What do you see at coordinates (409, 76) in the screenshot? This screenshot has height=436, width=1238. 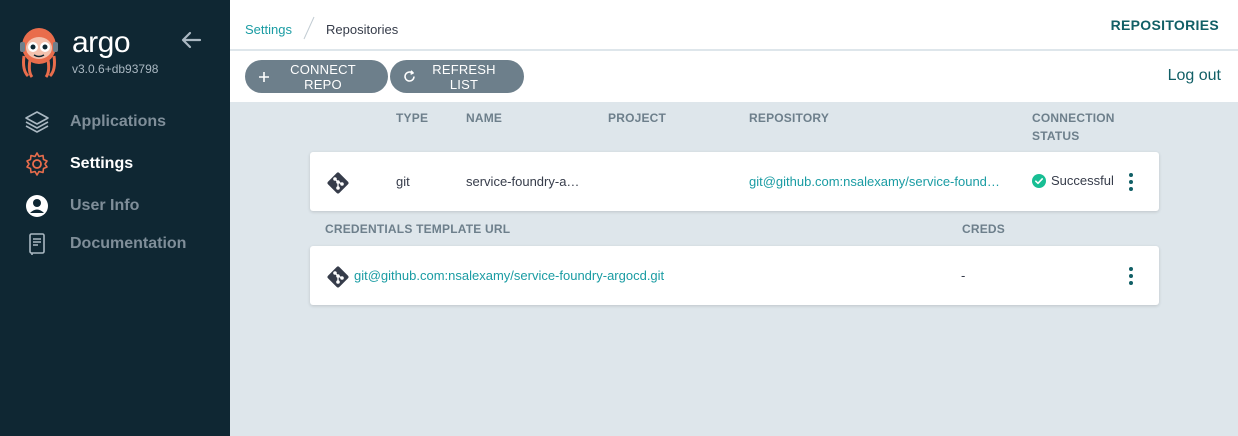 I see `refresh-icon` at bounding box center [409, 76].